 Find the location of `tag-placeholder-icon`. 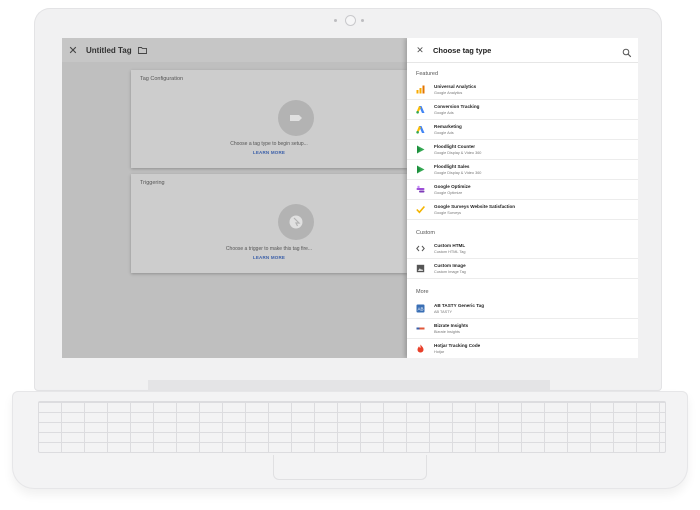

tag-placeholder-icon is located at coordinates (296, 118).